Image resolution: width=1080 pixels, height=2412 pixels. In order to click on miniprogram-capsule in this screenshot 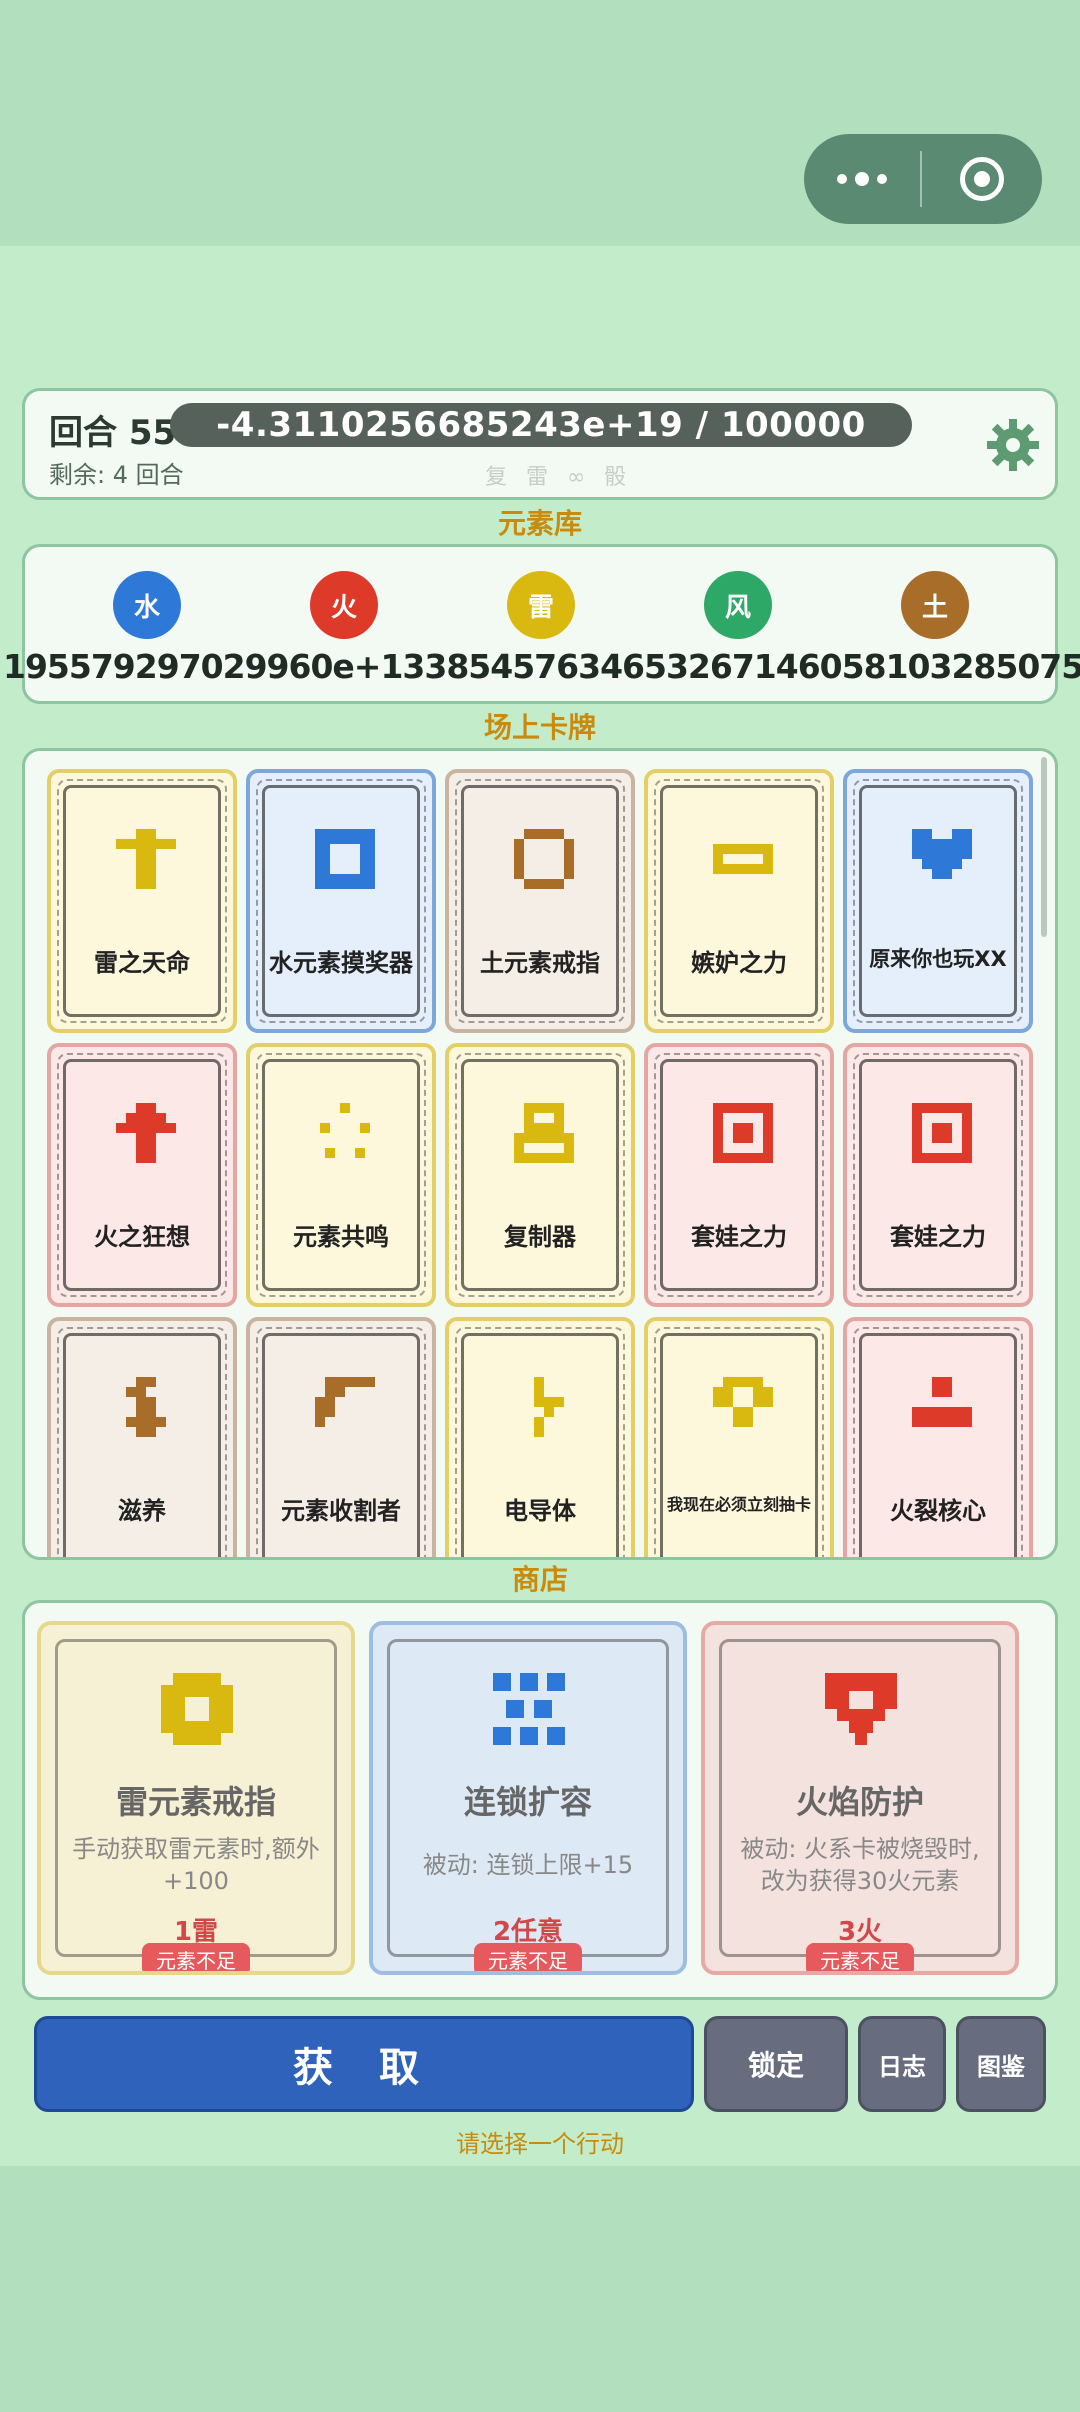, I will do `click(923, 179)`.